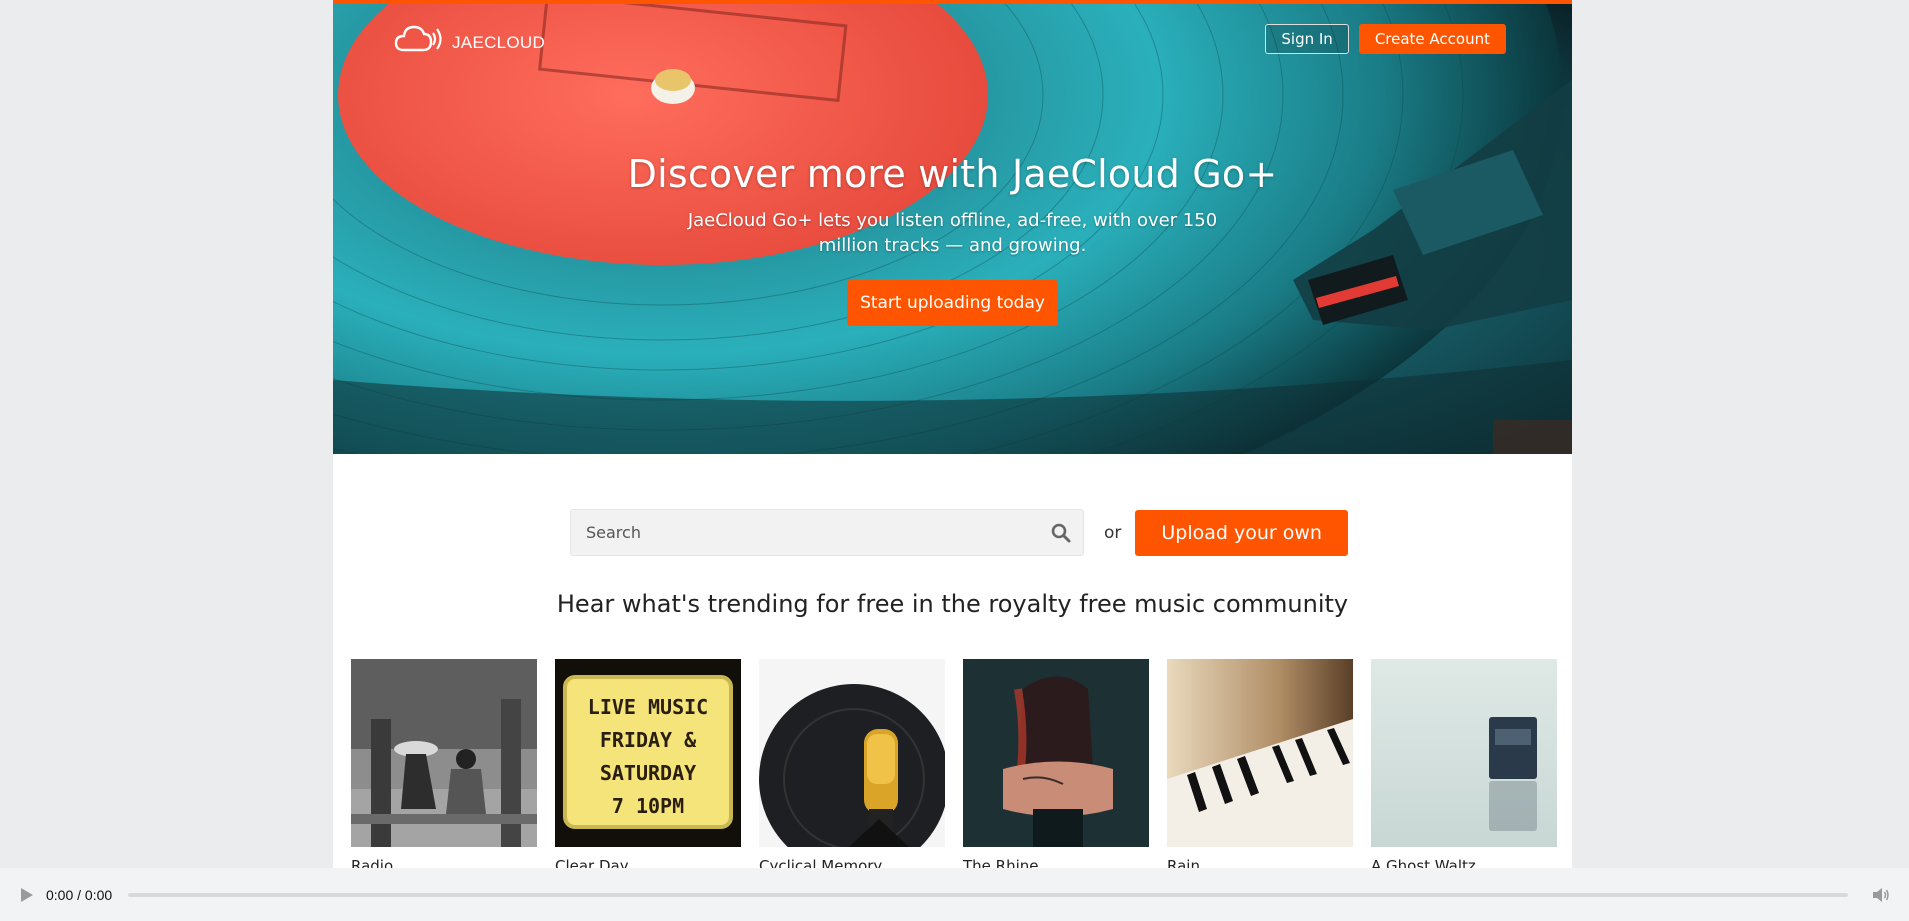 The width and height of the screenshot is (1909, 921). I want to click on header-actions: Sign In Create Account, so click(1385, 39).